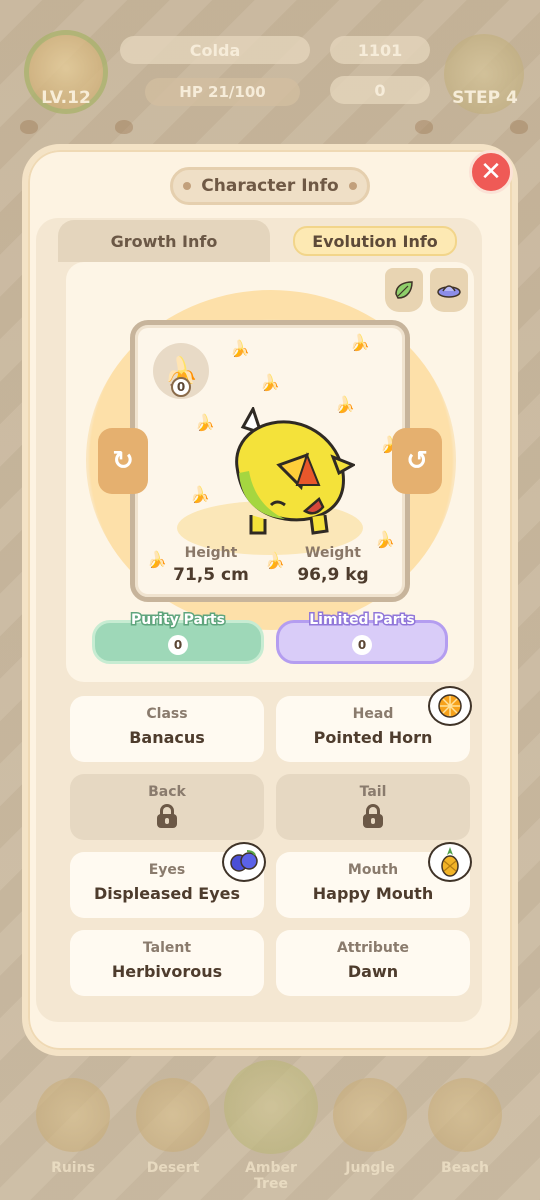  I want to click on attr-label: Attribute, so click(373, 948).